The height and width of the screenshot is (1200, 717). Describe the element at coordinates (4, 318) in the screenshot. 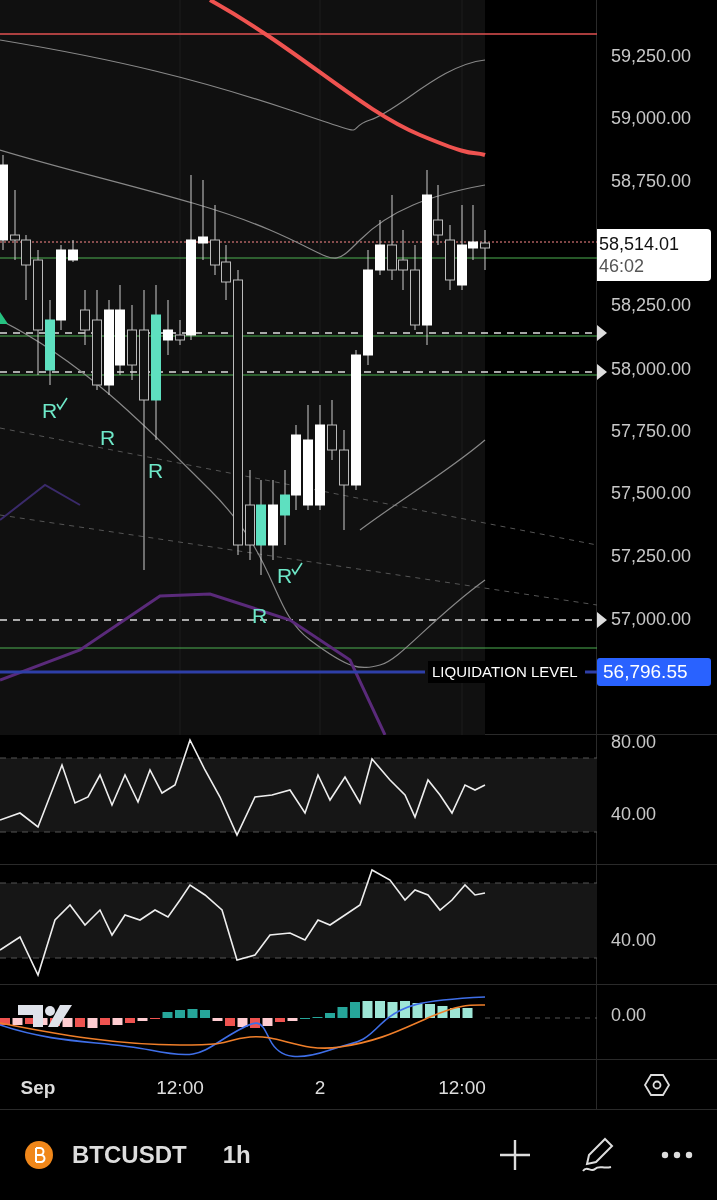

I see `up-arrow-icon` at that location.